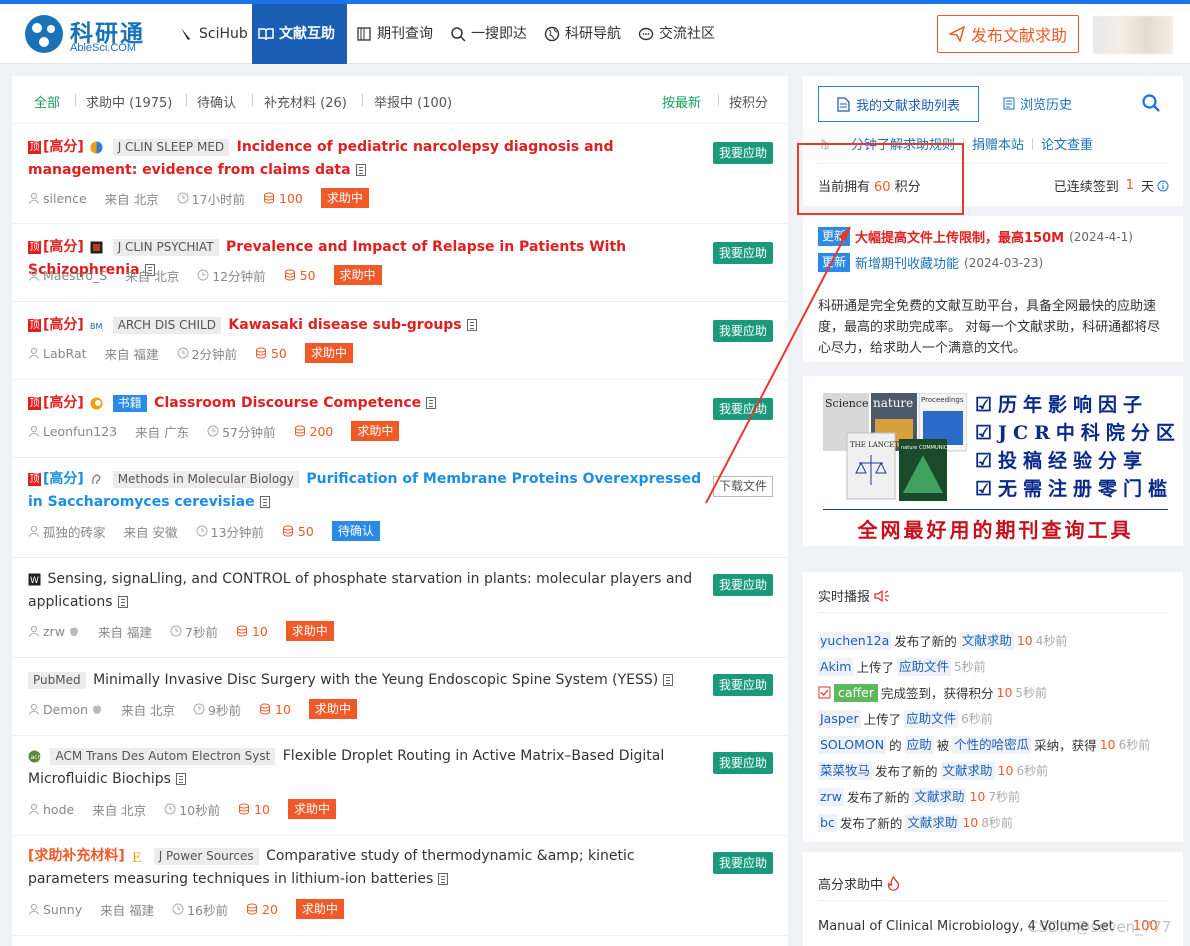 The image size is (1190, 946). What do you see at coordinates (488, 34) in the screenshot?
I see `nav-quick-search: 一搜即达` at bounding box center [488, 34].